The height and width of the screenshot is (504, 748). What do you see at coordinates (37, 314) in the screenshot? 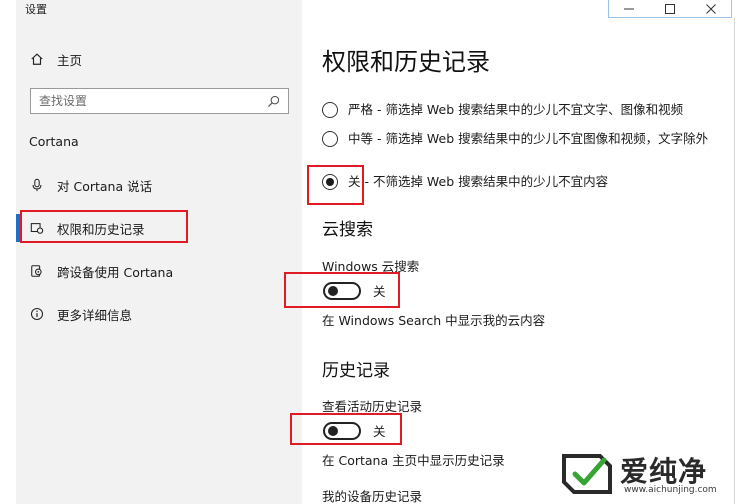
I see `info-icon` at bounding box center [37, 314].